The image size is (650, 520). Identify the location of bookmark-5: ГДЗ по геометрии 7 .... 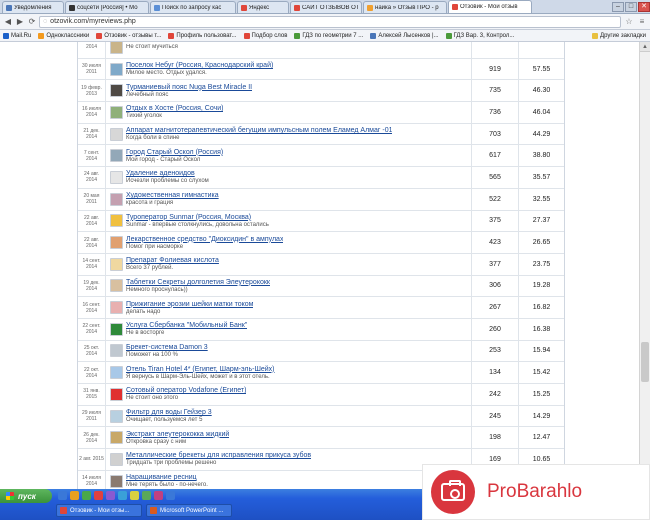
(329, 35).